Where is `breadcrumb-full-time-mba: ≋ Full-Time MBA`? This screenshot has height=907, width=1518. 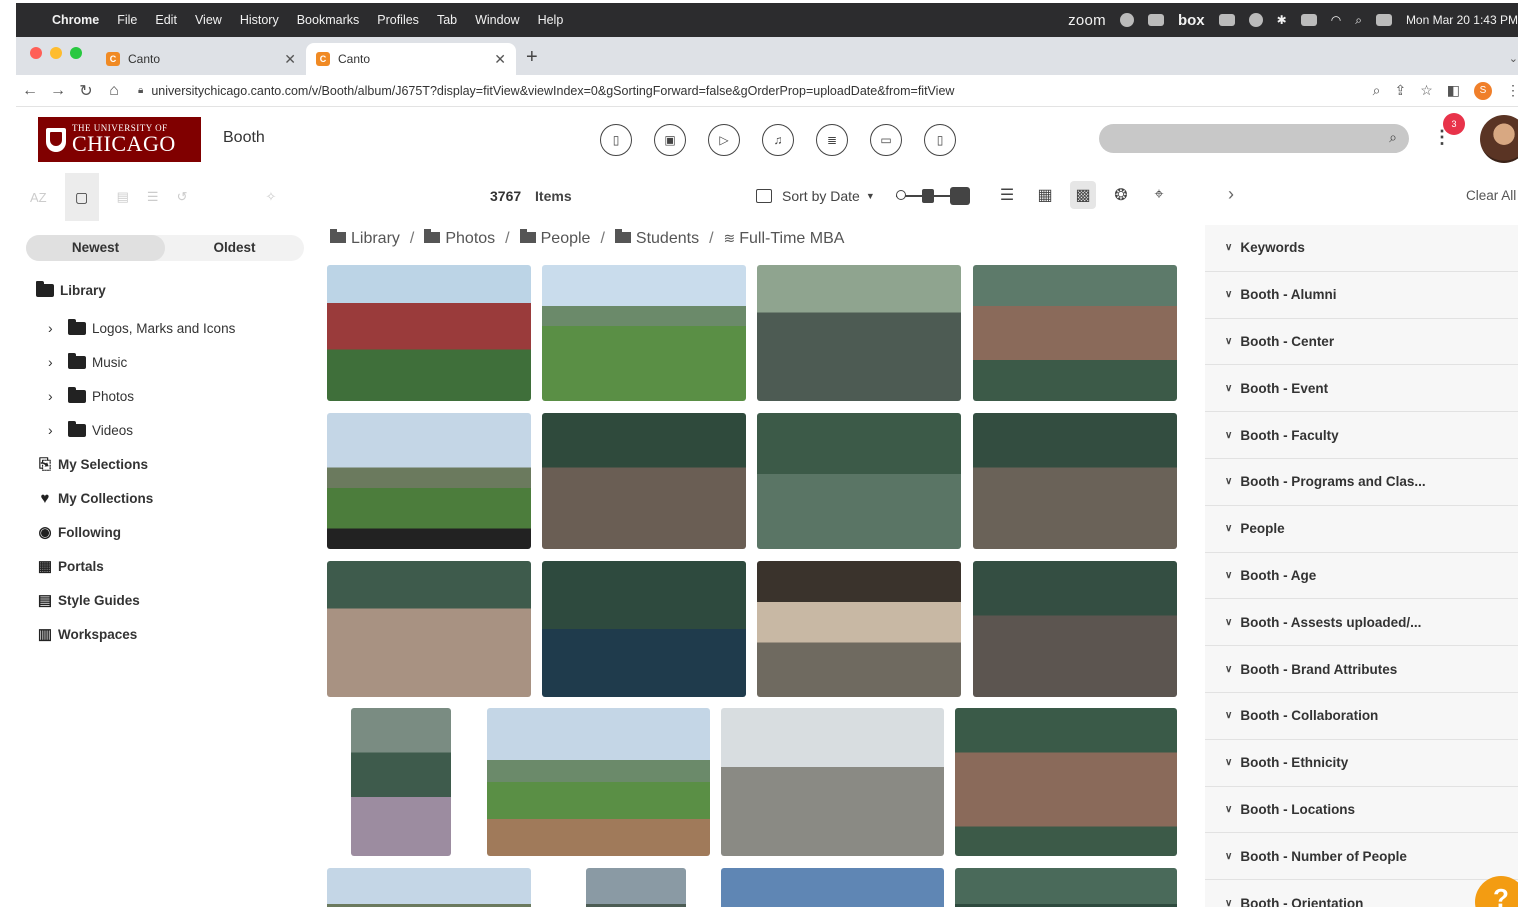
breadcrumb-full-time-mba: ≋ Full-Time MBA is located at coordinates (784, 239).